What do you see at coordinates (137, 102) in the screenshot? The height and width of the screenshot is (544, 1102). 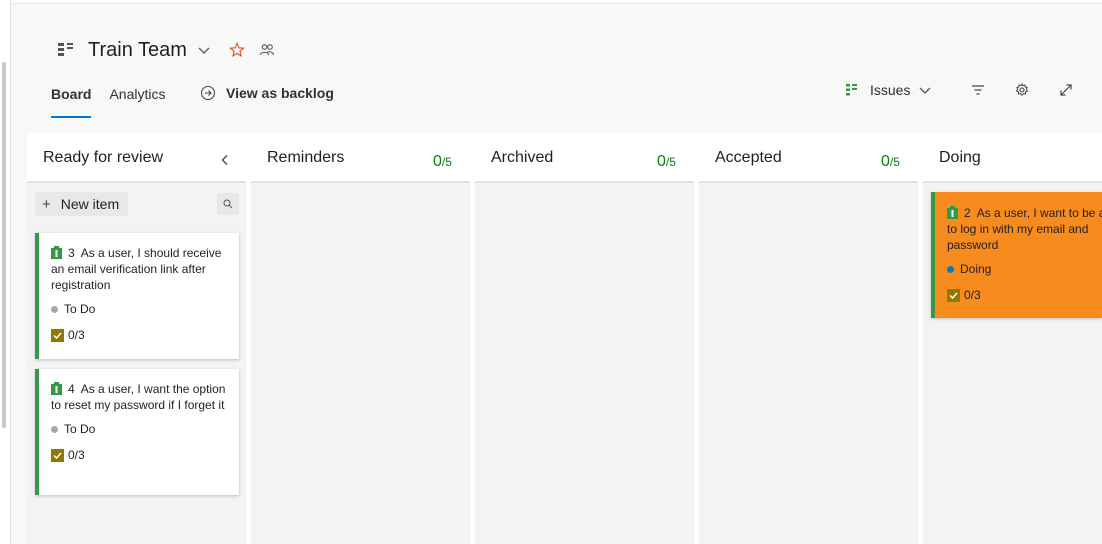 I see `tab-analytics: Analytics` at bounding box center [137, 102].